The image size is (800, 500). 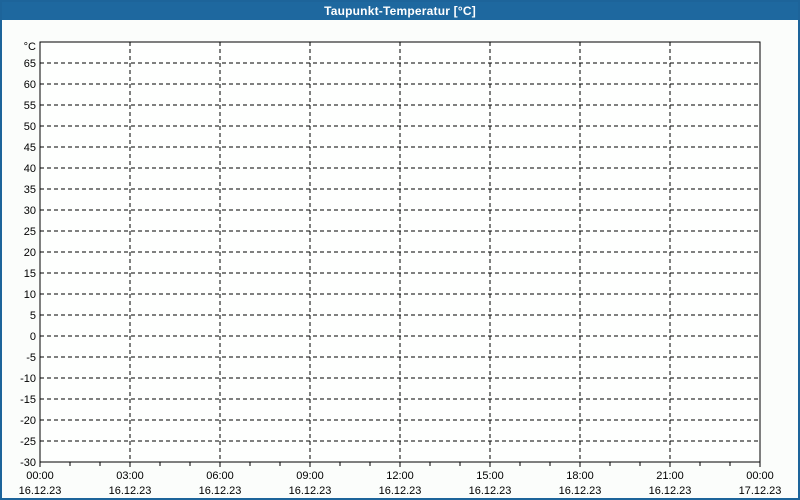 What do you see at coordinates (28, 400) in the screenshot?
I see `y-tick-label: -15` at bounding box center [28, 400].